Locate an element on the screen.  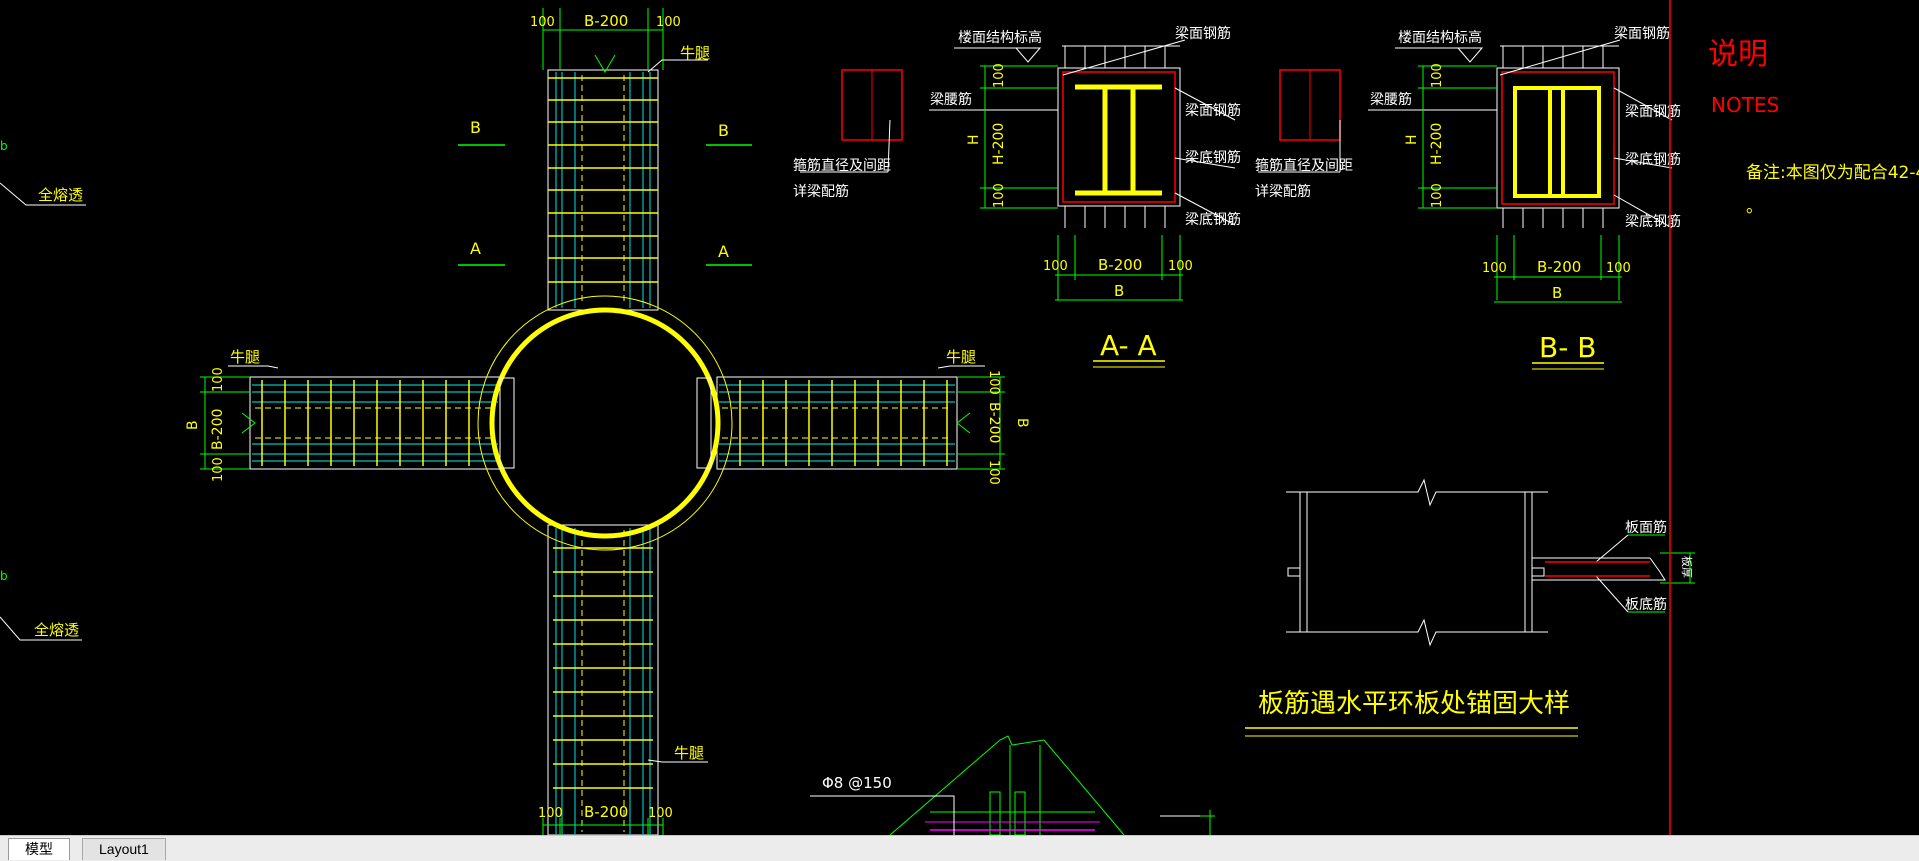
plan-dim-right-bottom: 100 is located at coordinates (993, 472).